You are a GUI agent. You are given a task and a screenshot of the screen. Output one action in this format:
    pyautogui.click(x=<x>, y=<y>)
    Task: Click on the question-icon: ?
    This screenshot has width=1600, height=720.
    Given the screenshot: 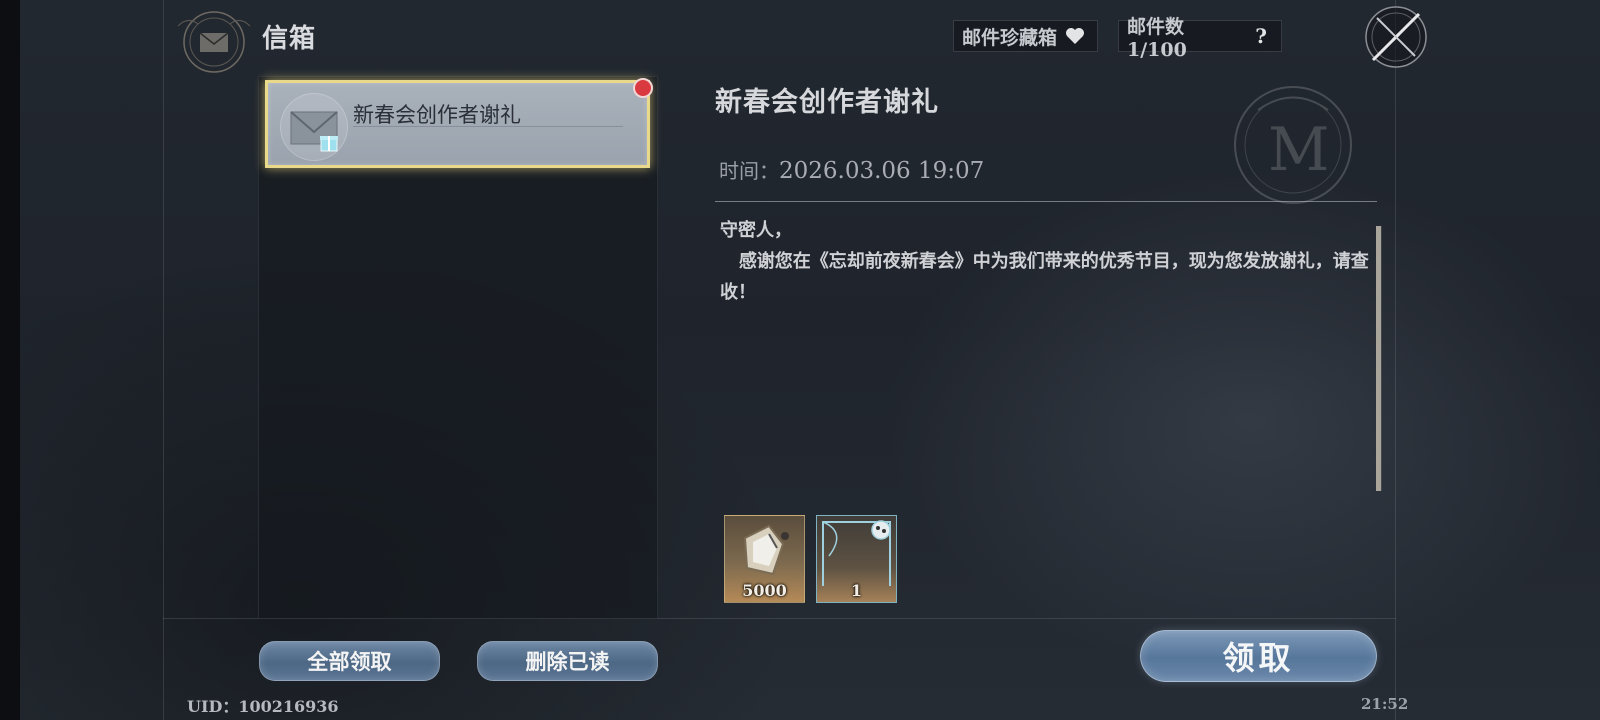 What is the action you would take?
    pyautogui.click(x=1261, y=36)
    